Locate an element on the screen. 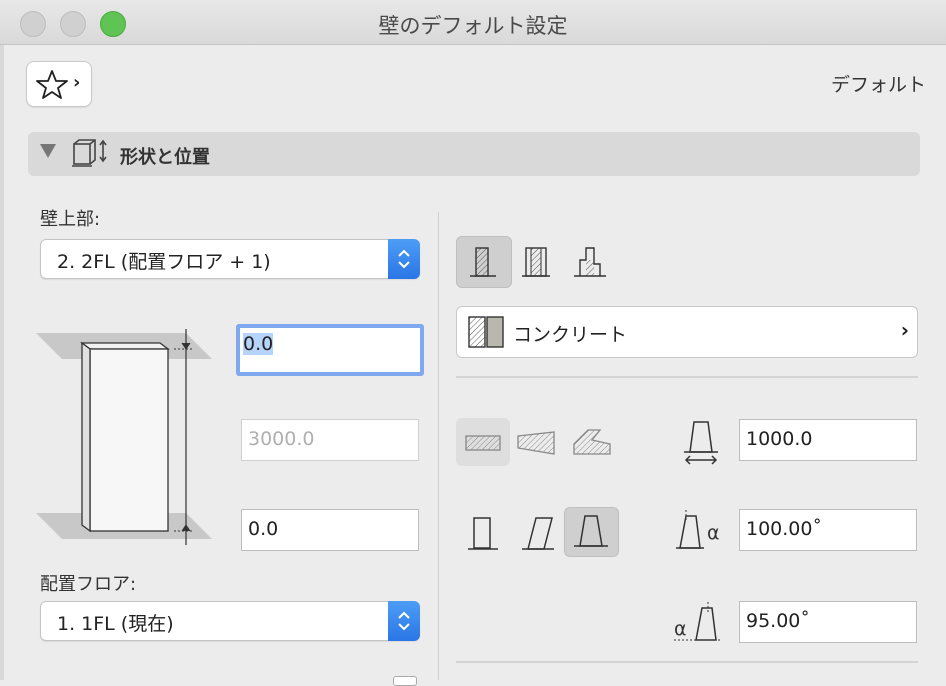 This screenshot has height=686, width=946. star-icon is located at coordinates (52, 84).